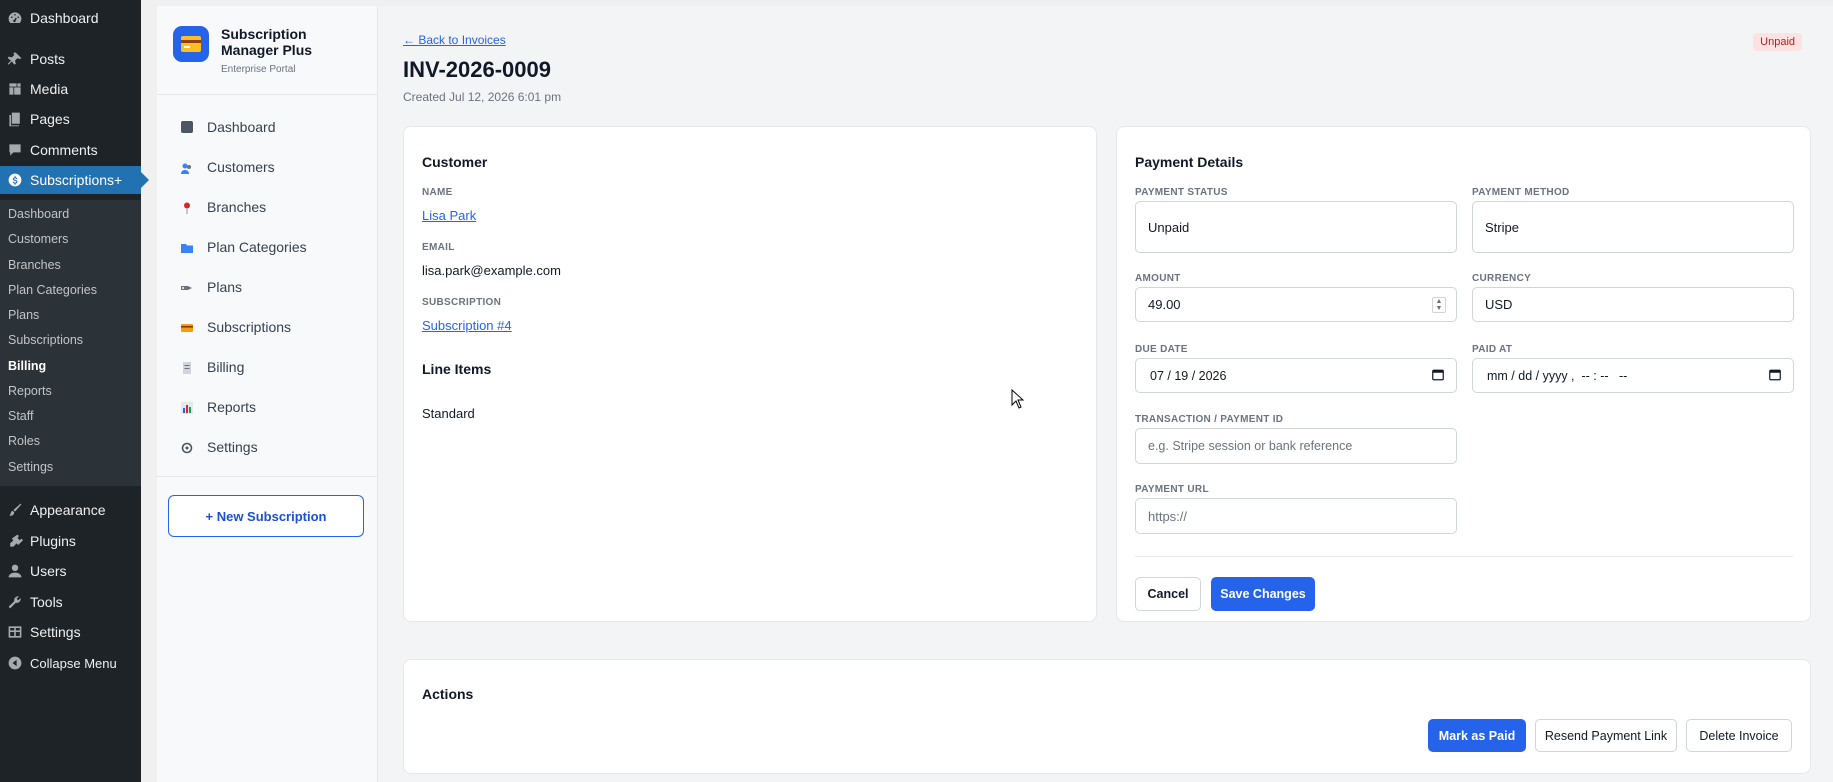 The image size is (1833, 782). Describe the element at coordinates (258, 69) in the screenshot. I see `brand-subtitle: Enterprise Portal` at that location.